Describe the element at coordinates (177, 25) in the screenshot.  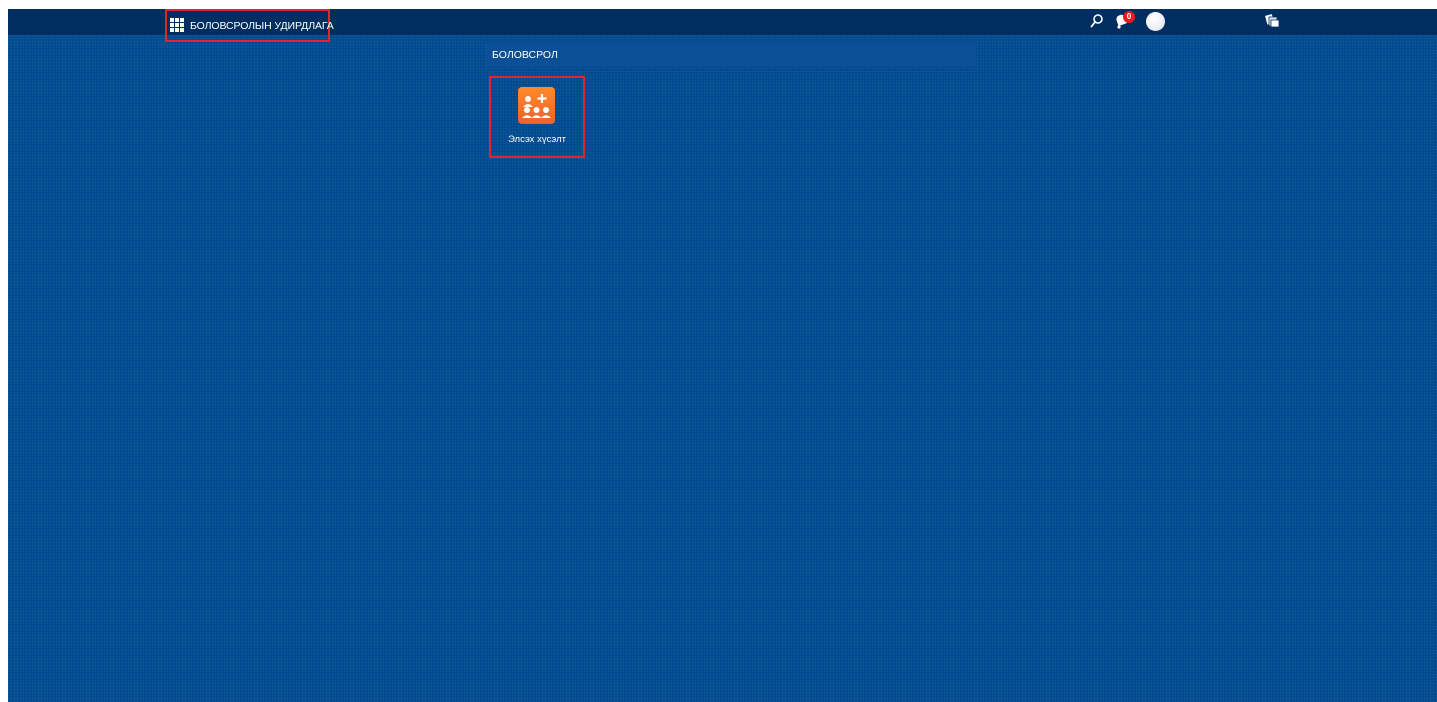
I see `app-grid-icon` at that location.